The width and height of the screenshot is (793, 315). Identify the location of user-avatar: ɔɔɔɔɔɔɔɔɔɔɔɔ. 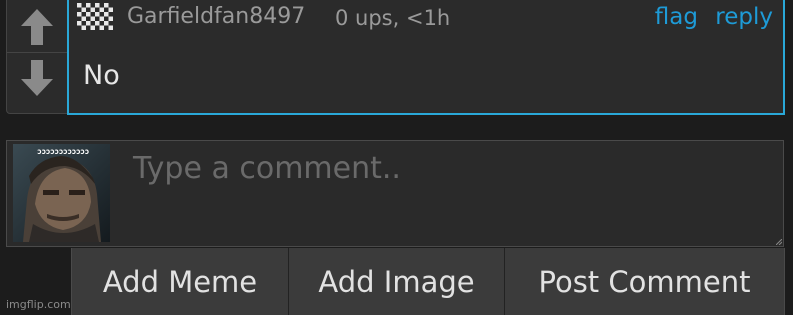
(61, 193).